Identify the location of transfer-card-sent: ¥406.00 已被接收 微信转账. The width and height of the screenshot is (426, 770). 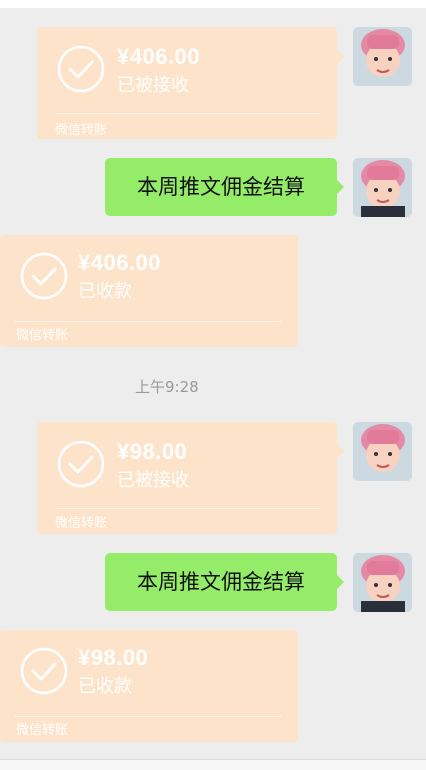
(187, 83).